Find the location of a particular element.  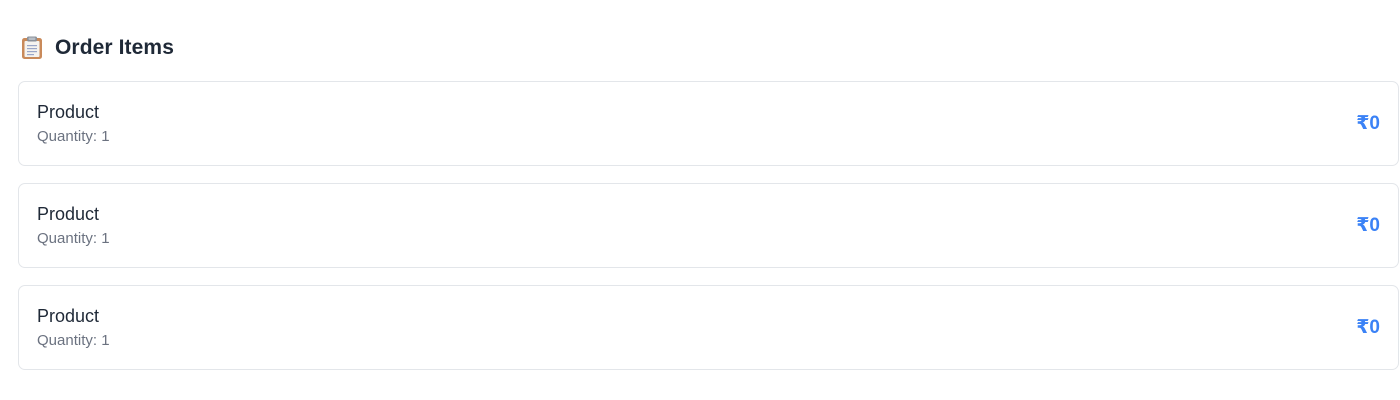

section-header: Order Items is located at coordinates (708, 48).